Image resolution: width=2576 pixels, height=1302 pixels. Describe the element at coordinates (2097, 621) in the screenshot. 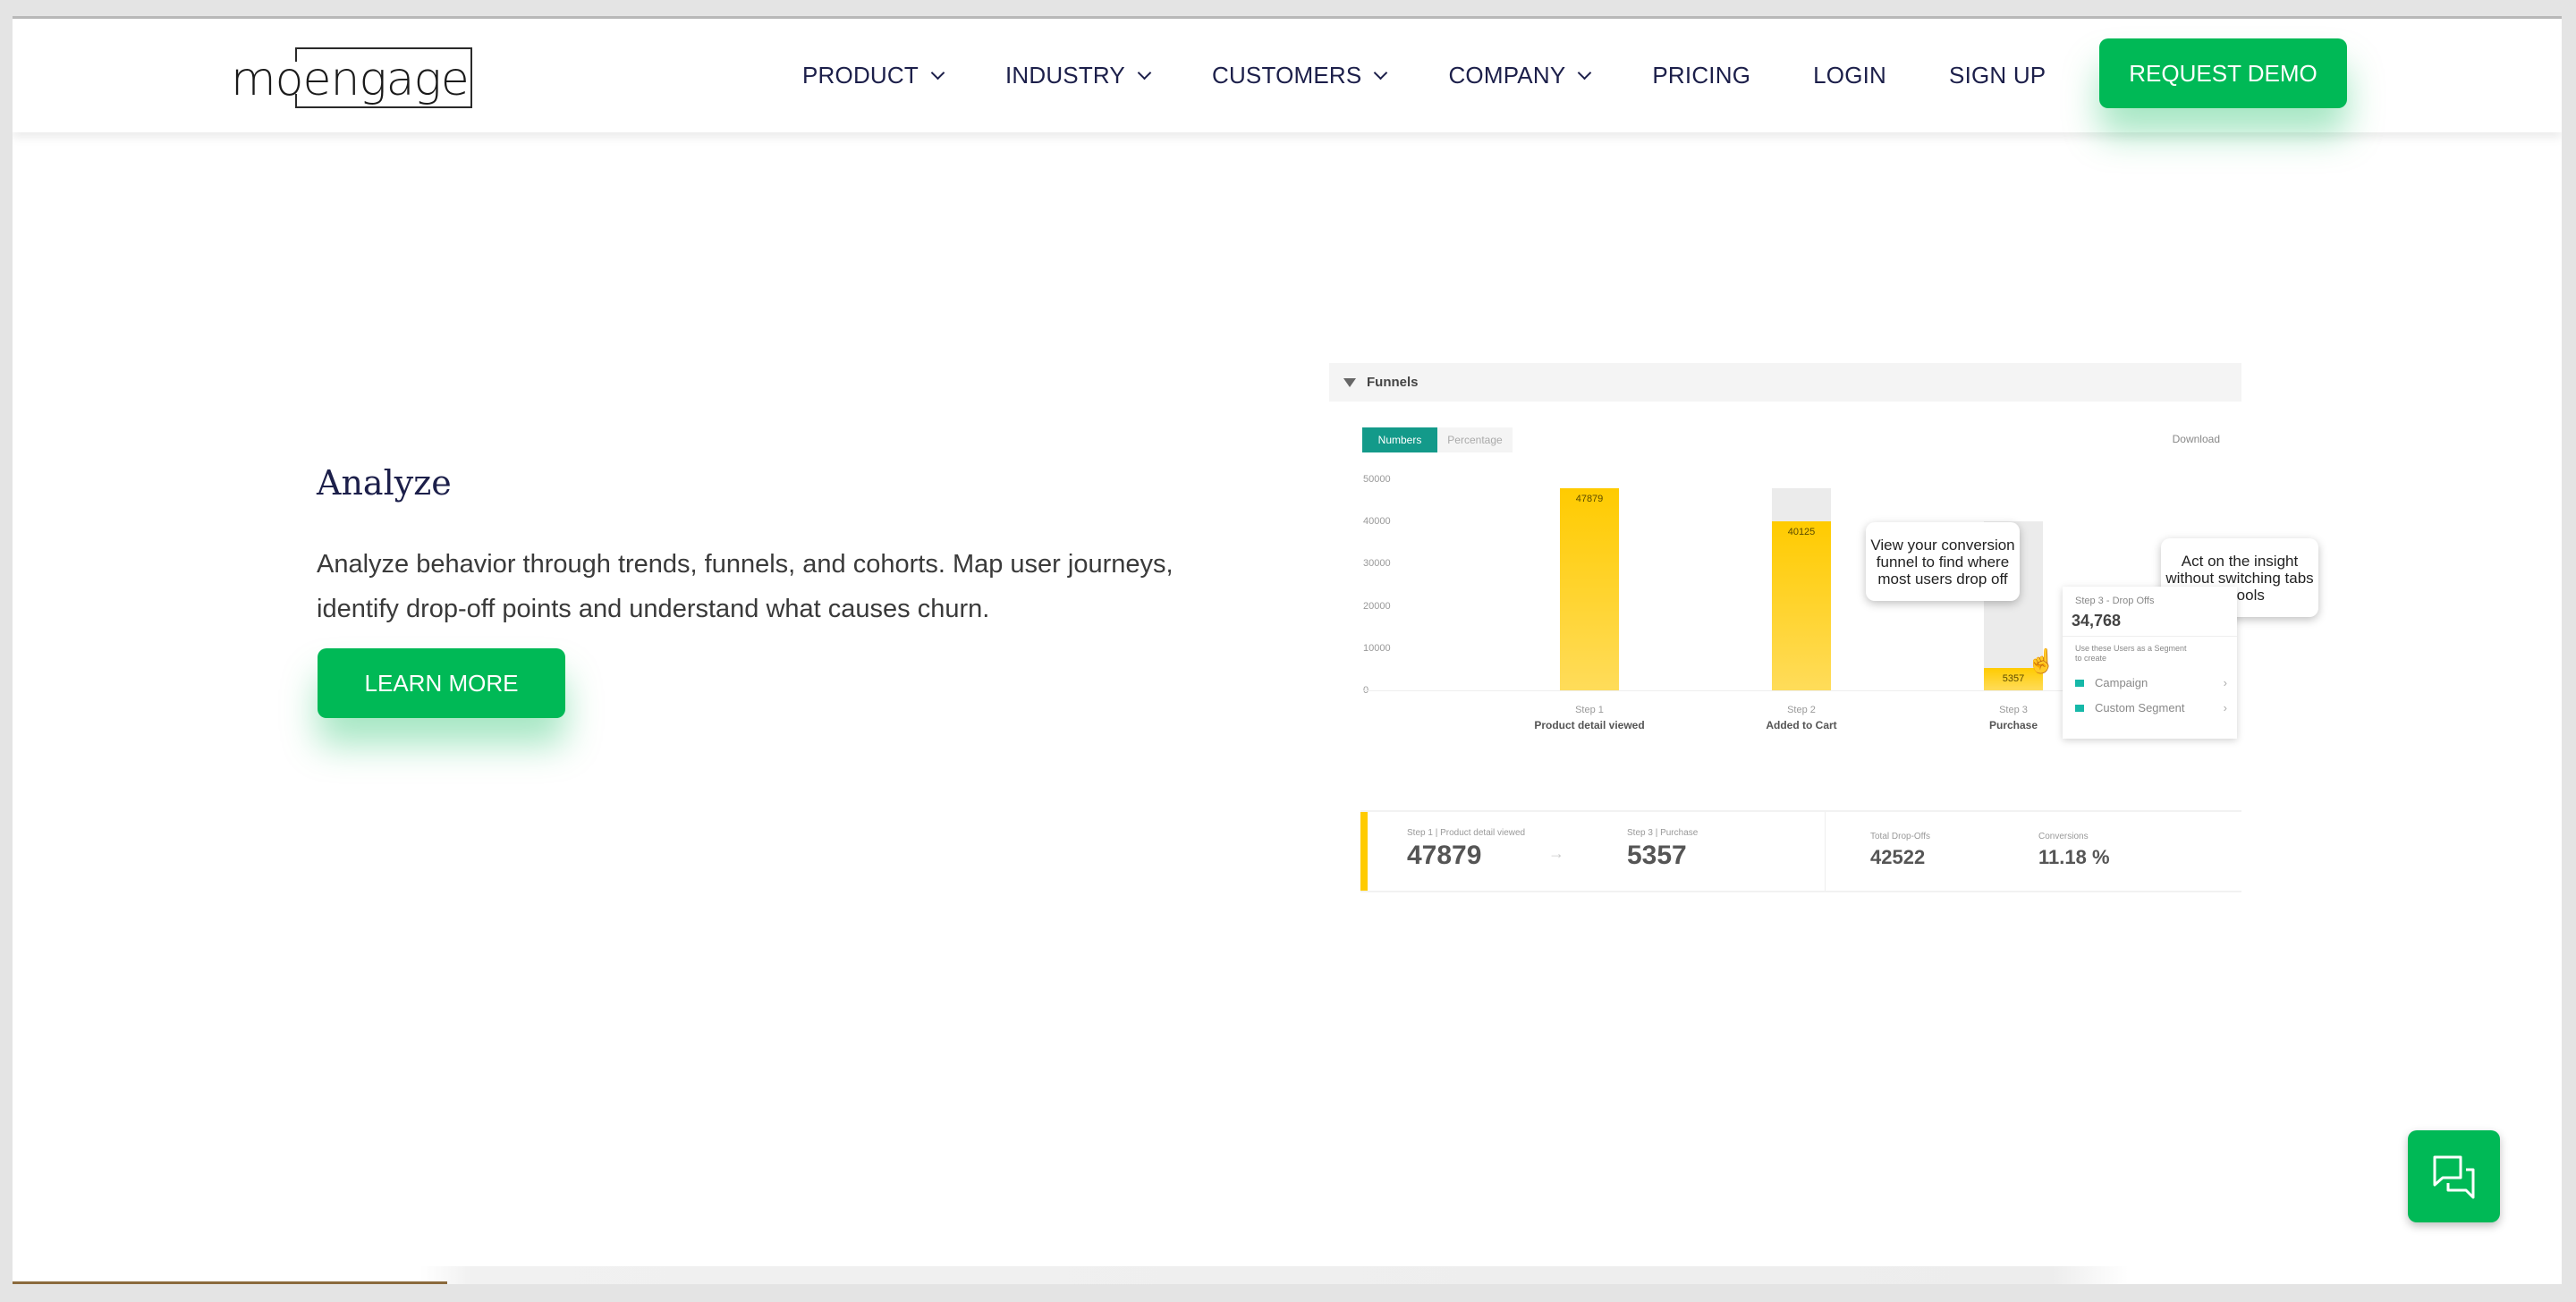

I see `popup-value: 34,768` at that location.